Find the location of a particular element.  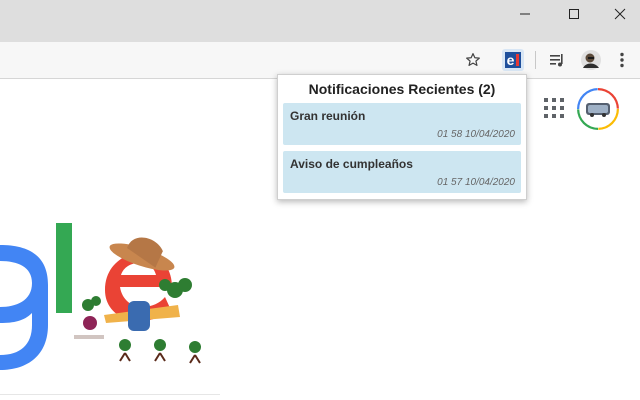

notification-title: Gran reunión is located at coordinates (328, 116).